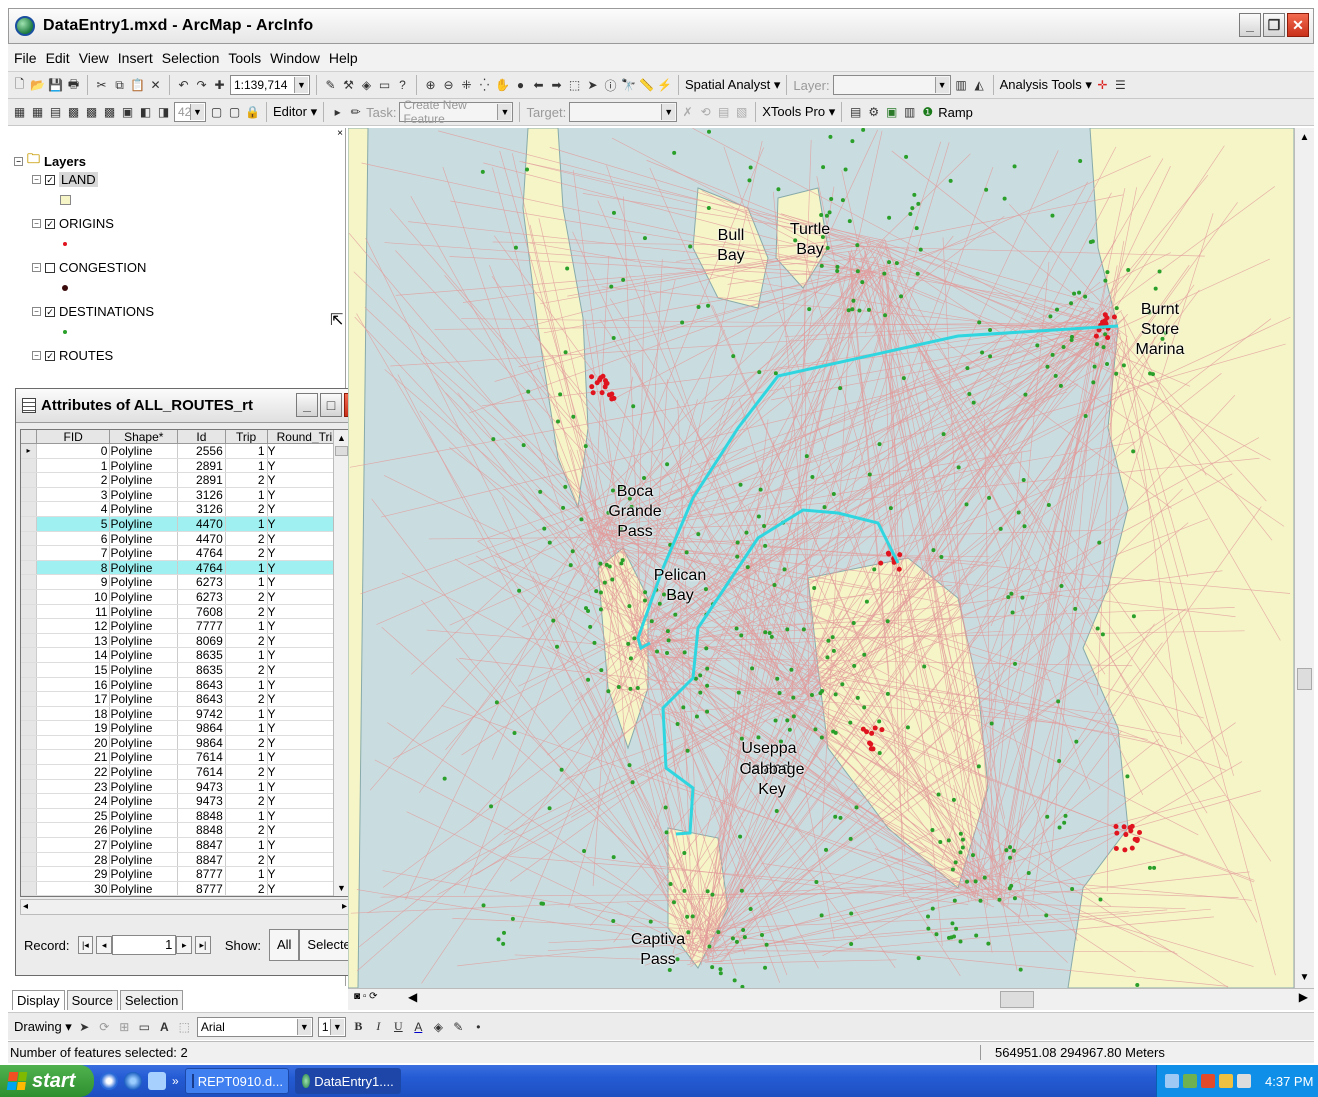 This screenshot has height=1097, width=1318. I want to click on copy-icon: ⧉, so click(119, 85).